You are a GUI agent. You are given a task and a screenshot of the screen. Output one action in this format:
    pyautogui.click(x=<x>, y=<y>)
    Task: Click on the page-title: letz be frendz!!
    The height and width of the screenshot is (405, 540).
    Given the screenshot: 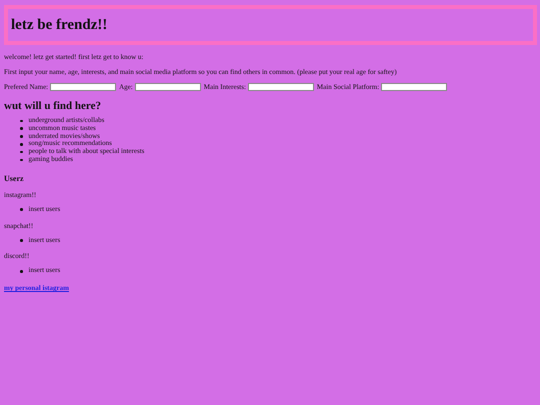 What is the action you would take?
    pyautogui.click(x=59, y=25)
    